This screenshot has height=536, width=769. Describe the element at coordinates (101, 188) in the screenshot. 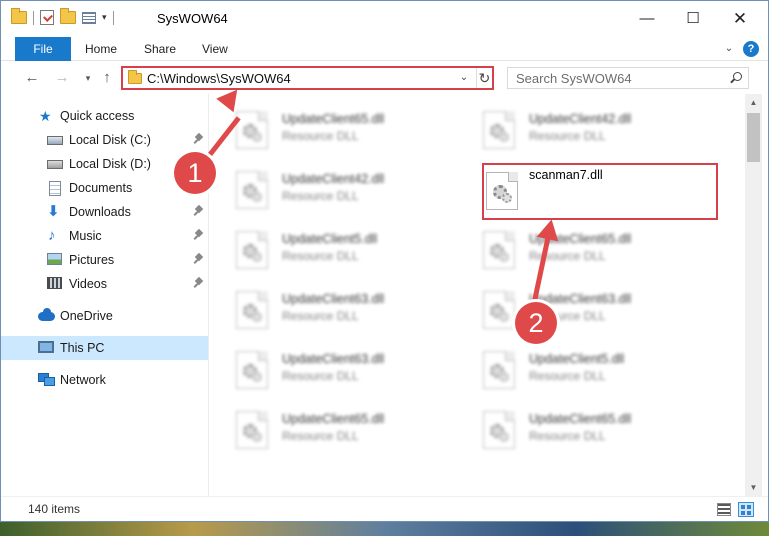

I see `sidebar-item-label: Documents` at that location.